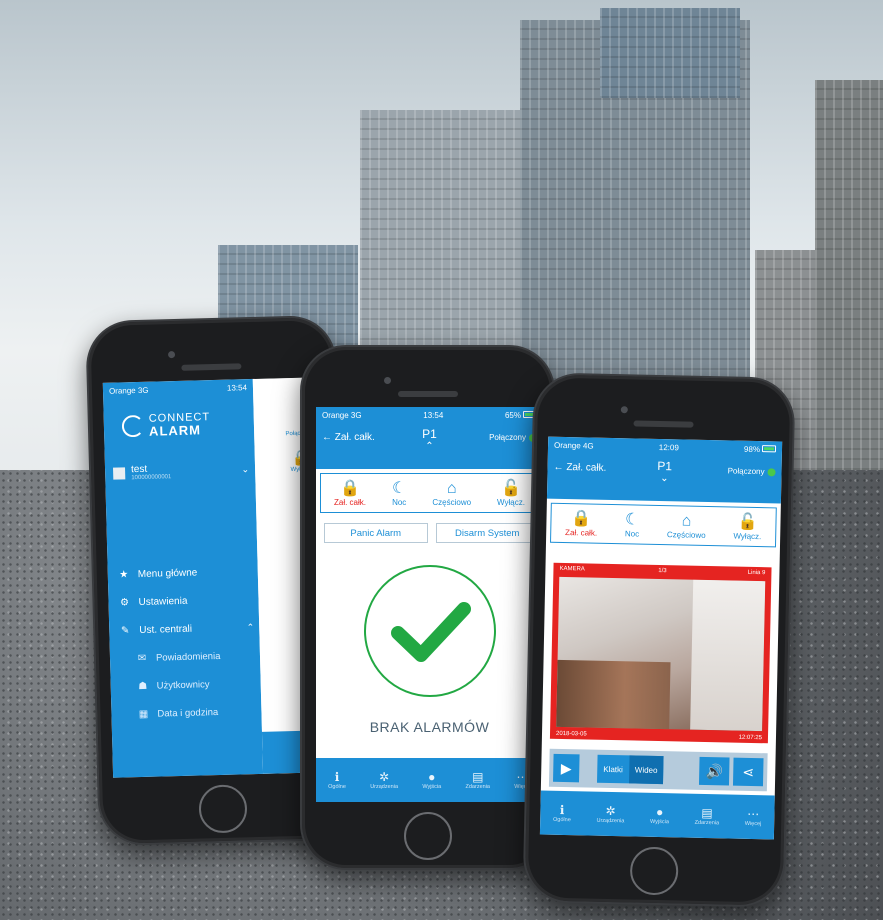 The width and height of the screenshot is (883, 920). What do you see at coordinates (753, 814) in the screenshot?
I see `more-icon: ⋯` at bounding box center [753, 814].